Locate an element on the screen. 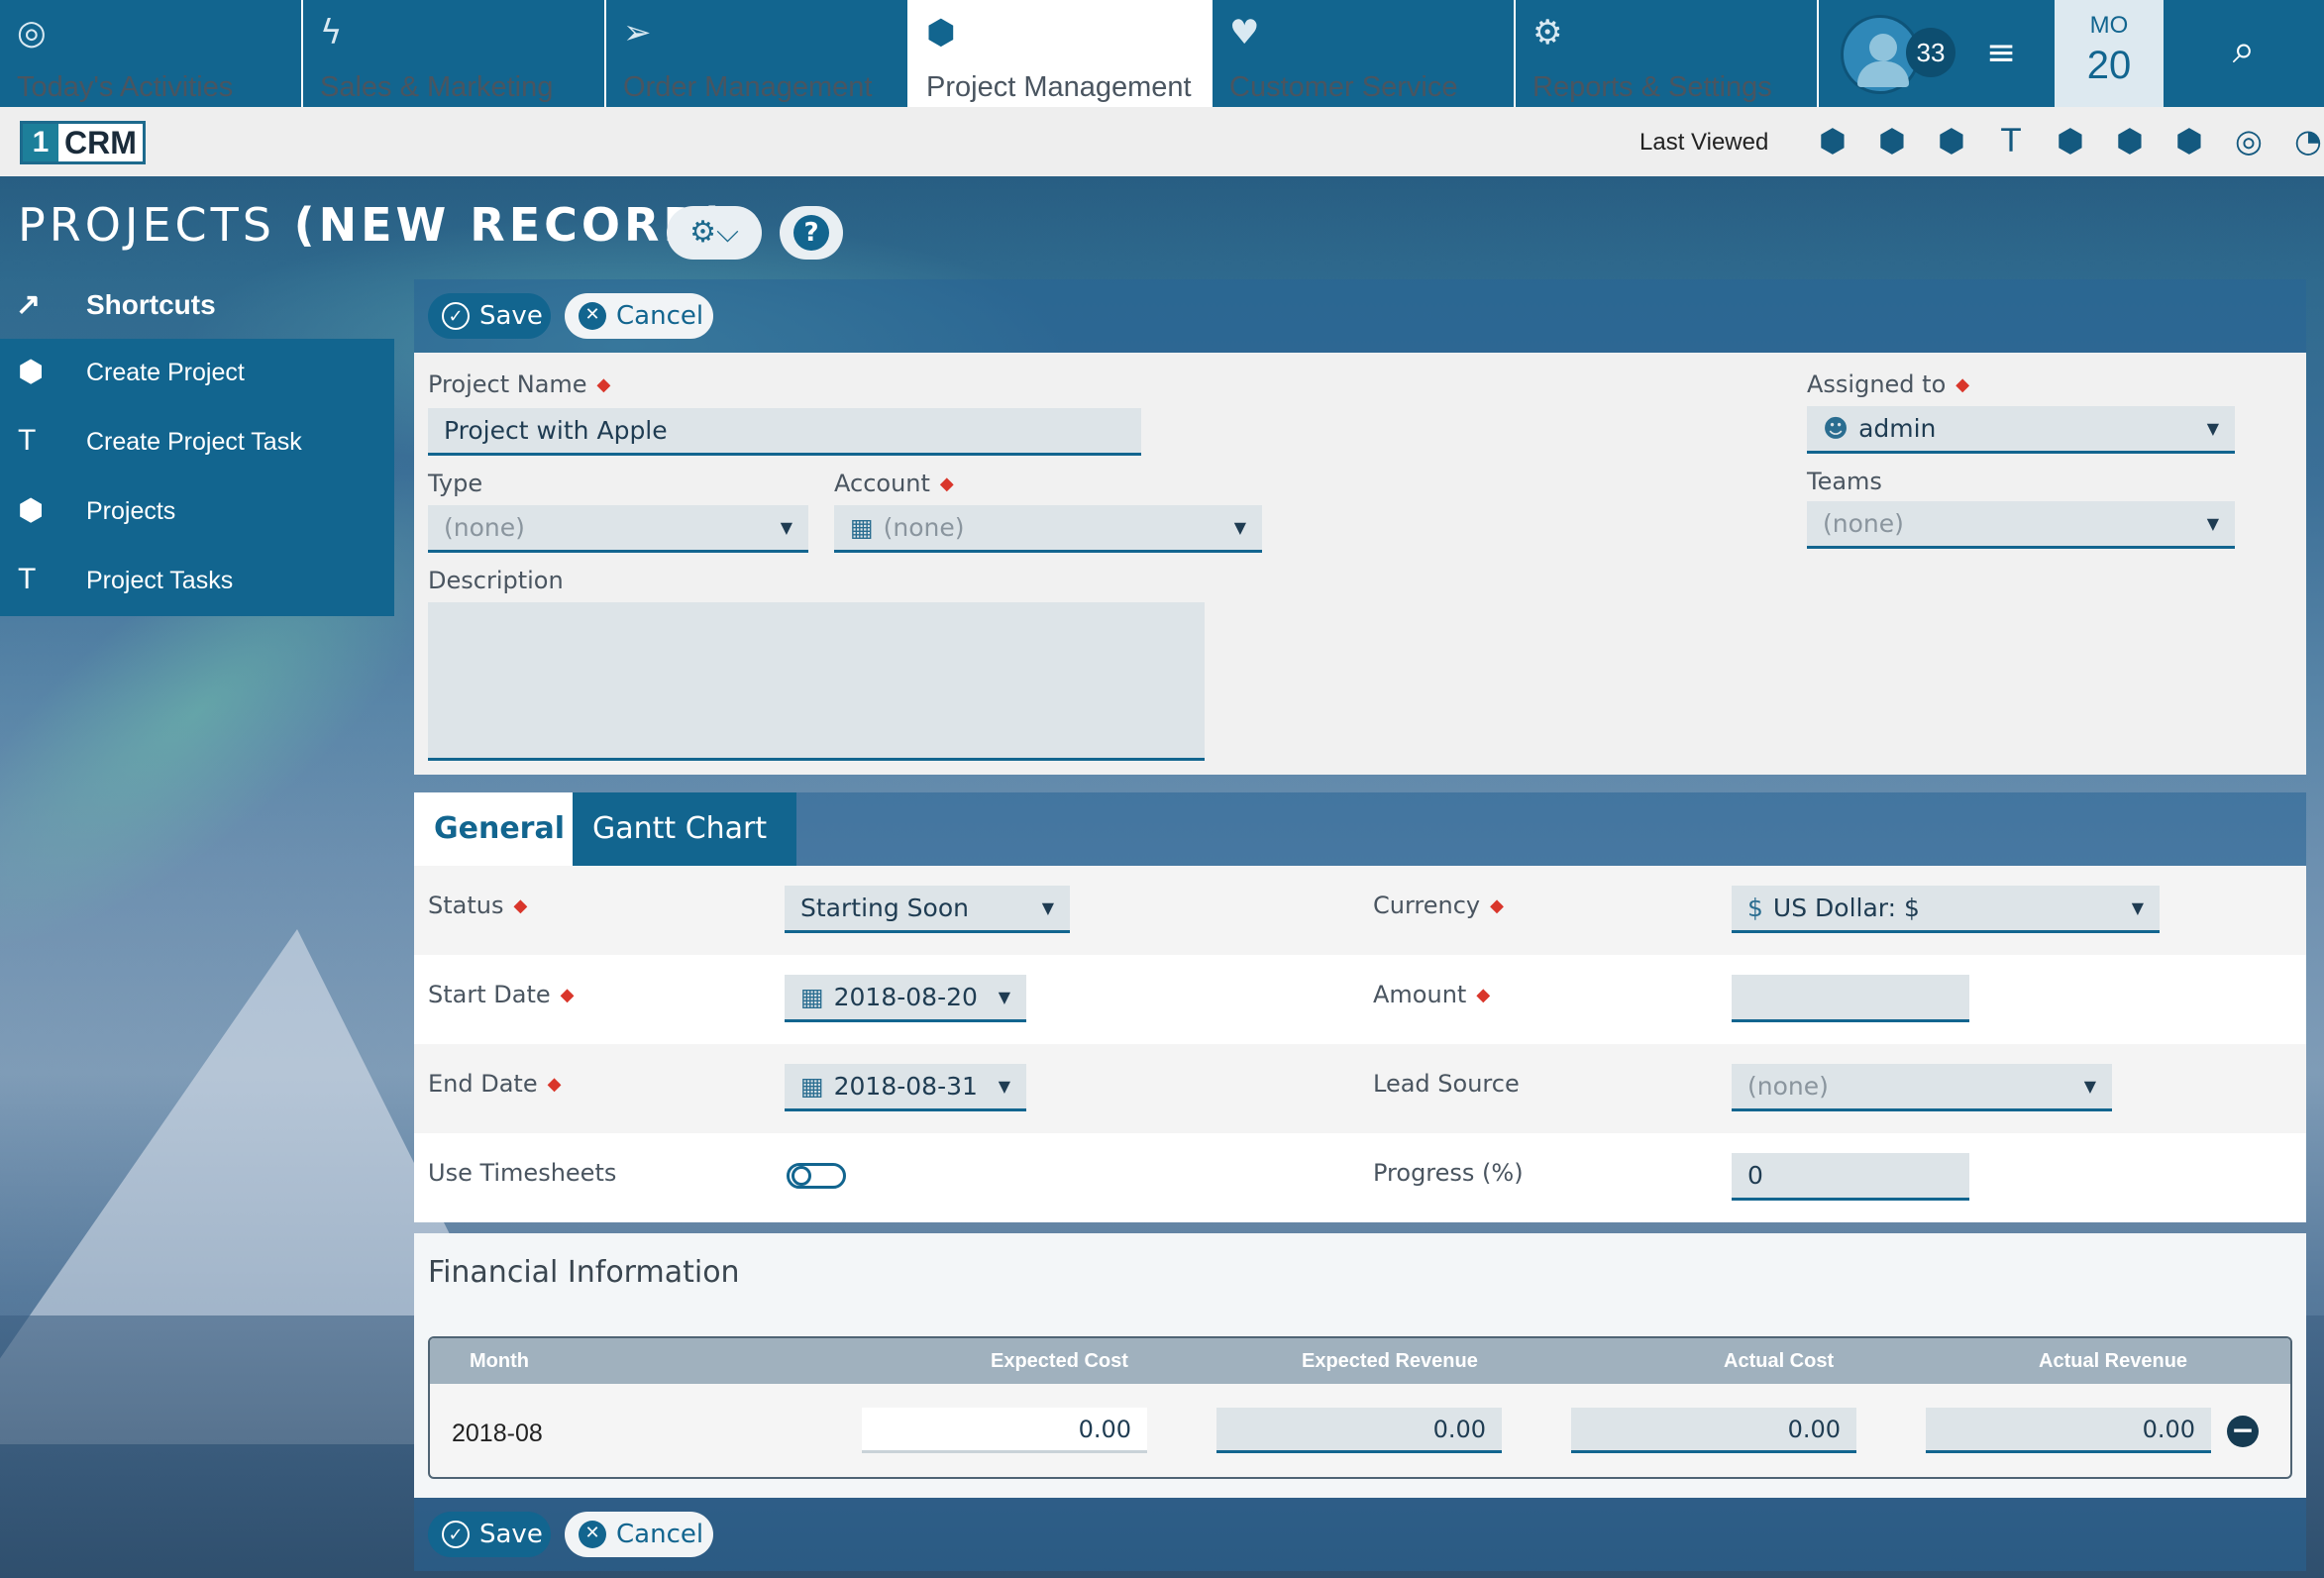  nav-tab-label: Reports & Settings is located at coordinates (1652, 87).